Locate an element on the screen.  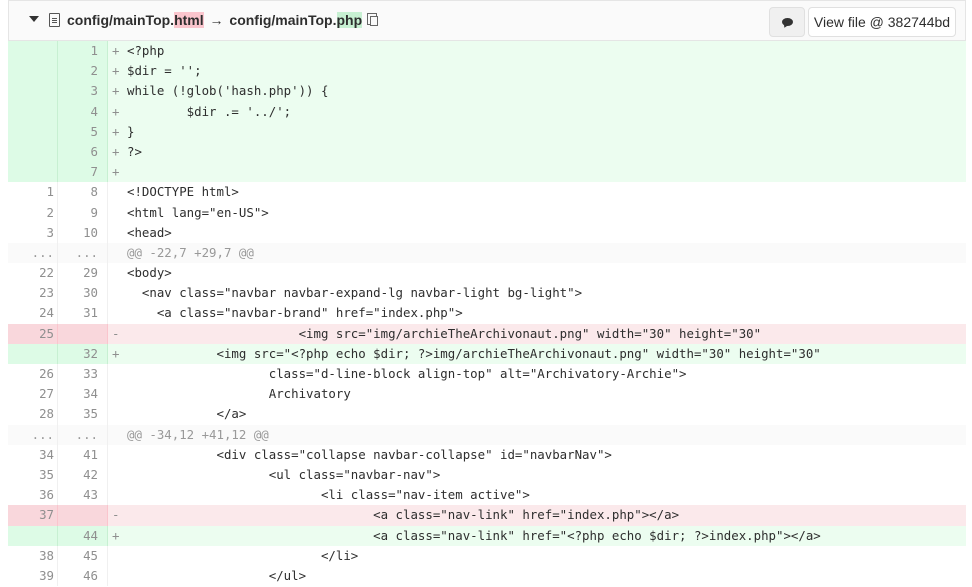
new-line-number: 41 is located at coordinates (83, 454).